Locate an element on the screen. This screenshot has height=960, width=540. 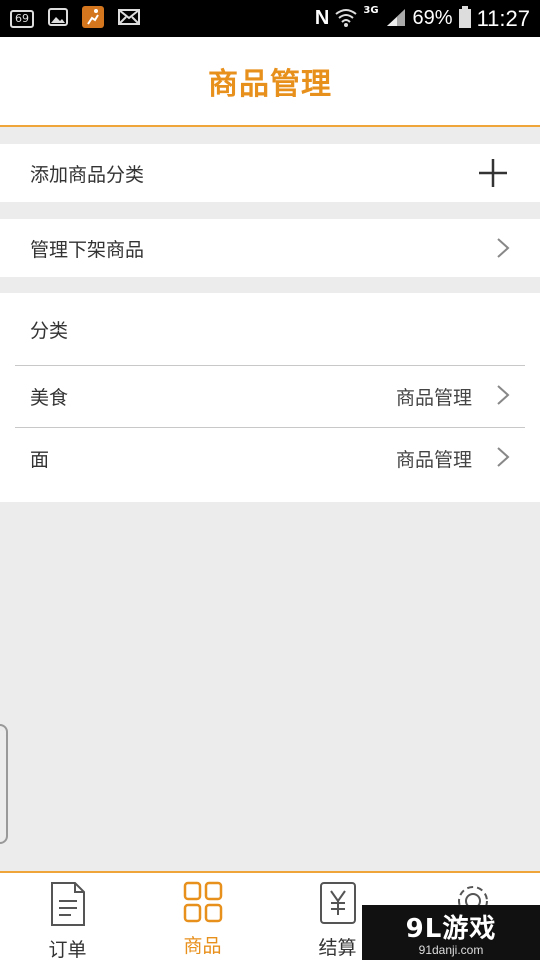
grid-icon is located at coordinates (203, 904).